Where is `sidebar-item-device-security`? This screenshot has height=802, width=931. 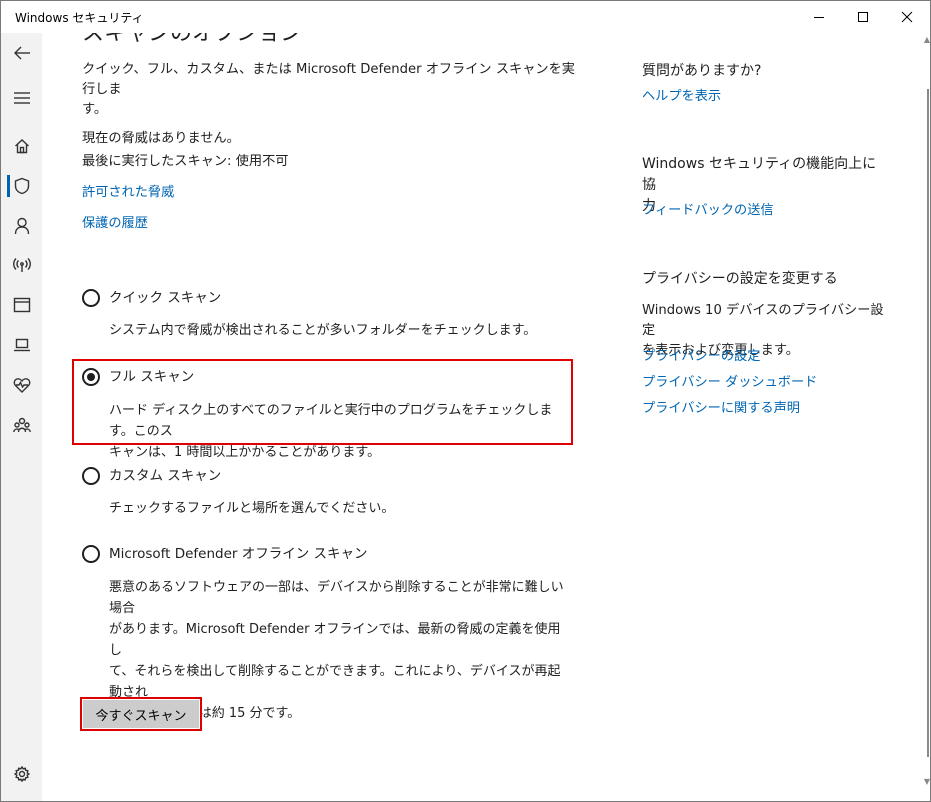
sidebar-item-device-security is located at coordinates (21, 345).